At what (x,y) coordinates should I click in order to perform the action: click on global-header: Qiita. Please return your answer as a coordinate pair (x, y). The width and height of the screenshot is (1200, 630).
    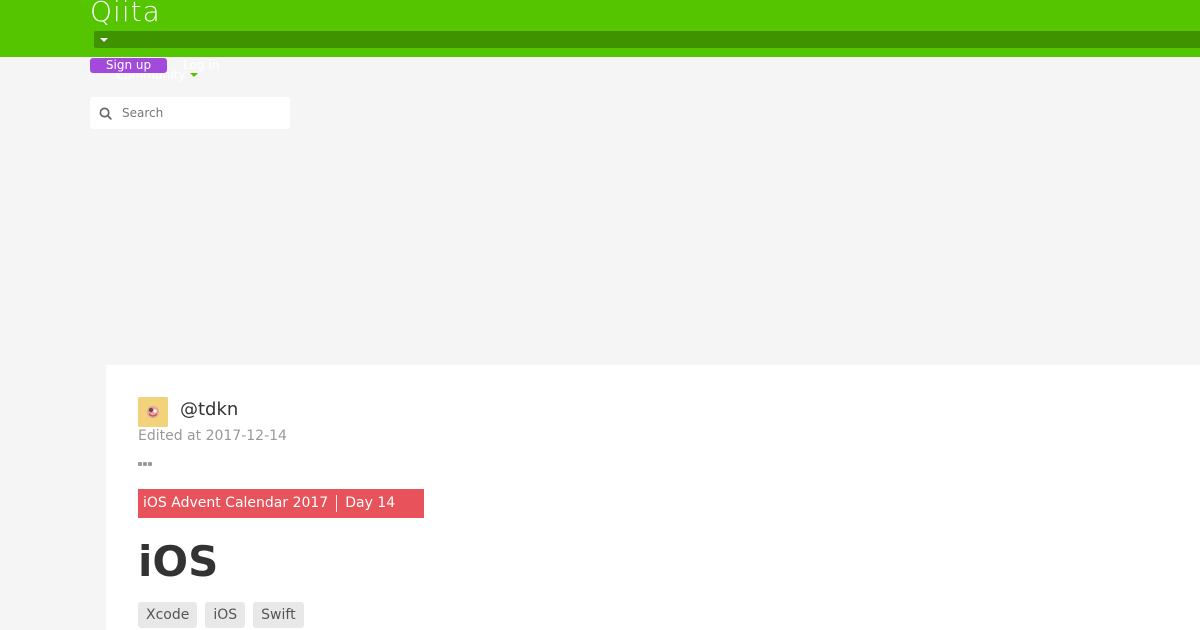
    Looking at the image, I should click on (600, 28).